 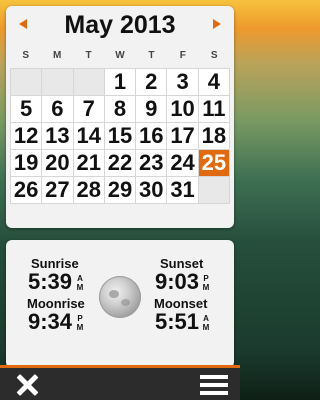 I want to click on day-cell: 27, so click(x=57, y=190).